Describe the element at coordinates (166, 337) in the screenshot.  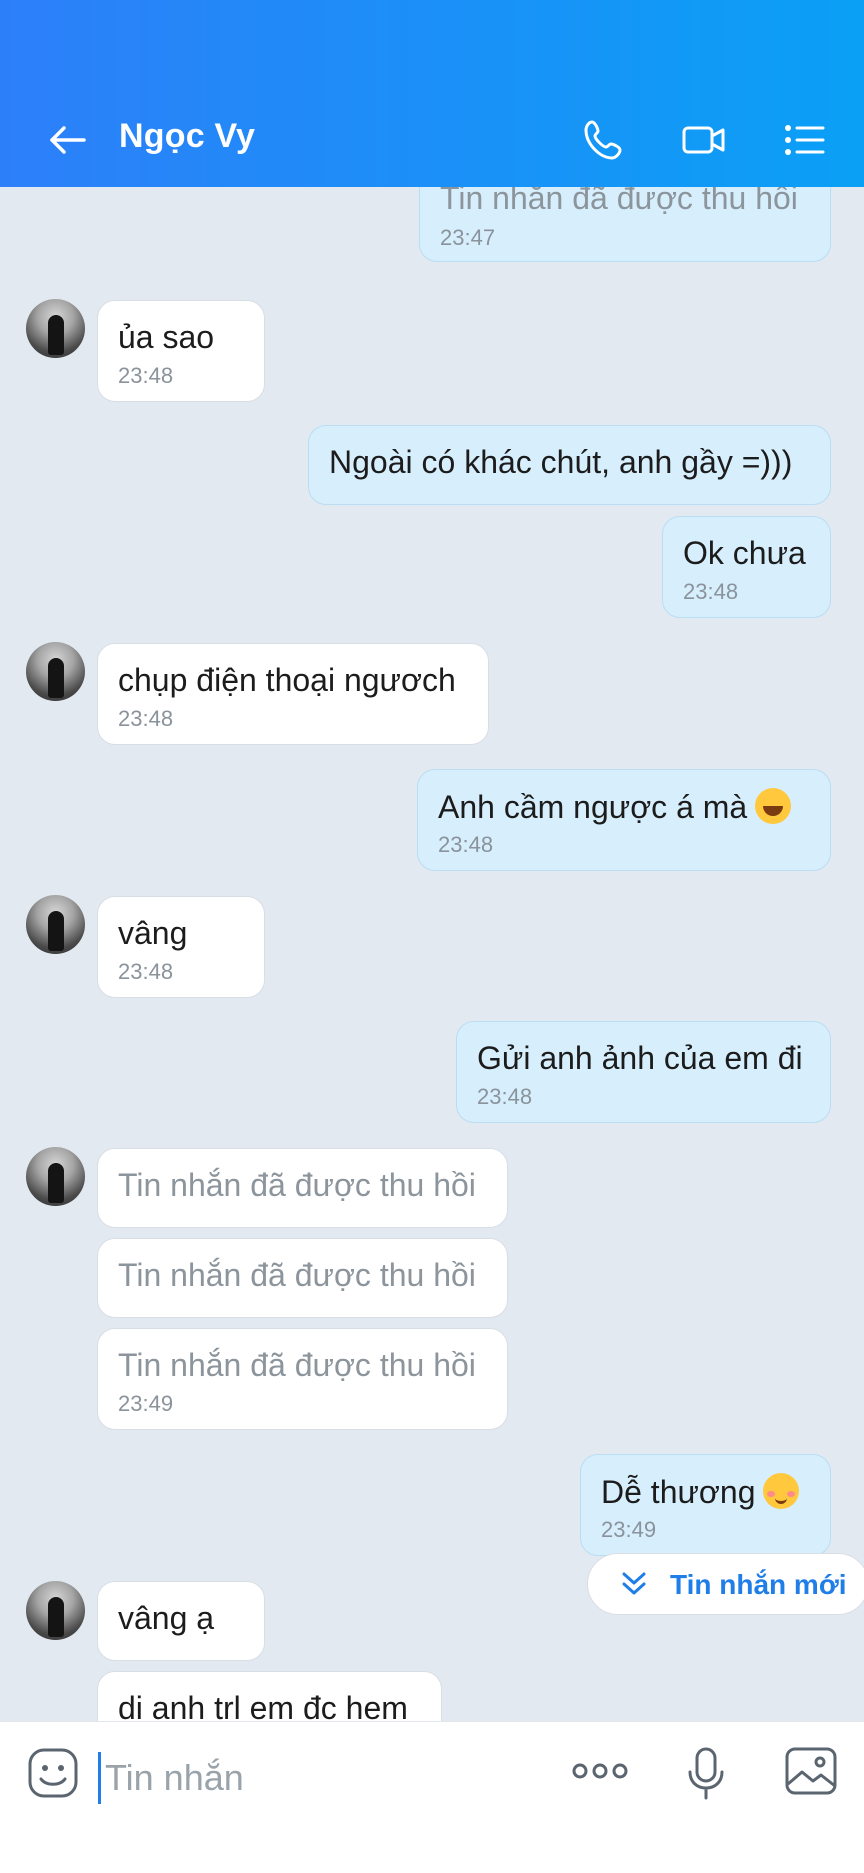
I see `message-text: ủa sao` at that location.